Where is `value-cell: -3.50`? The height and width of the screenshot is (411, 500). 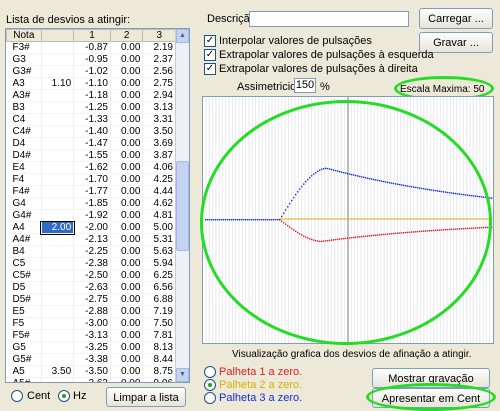
value-cell: -3.50 is located at coordinates (92, 371).